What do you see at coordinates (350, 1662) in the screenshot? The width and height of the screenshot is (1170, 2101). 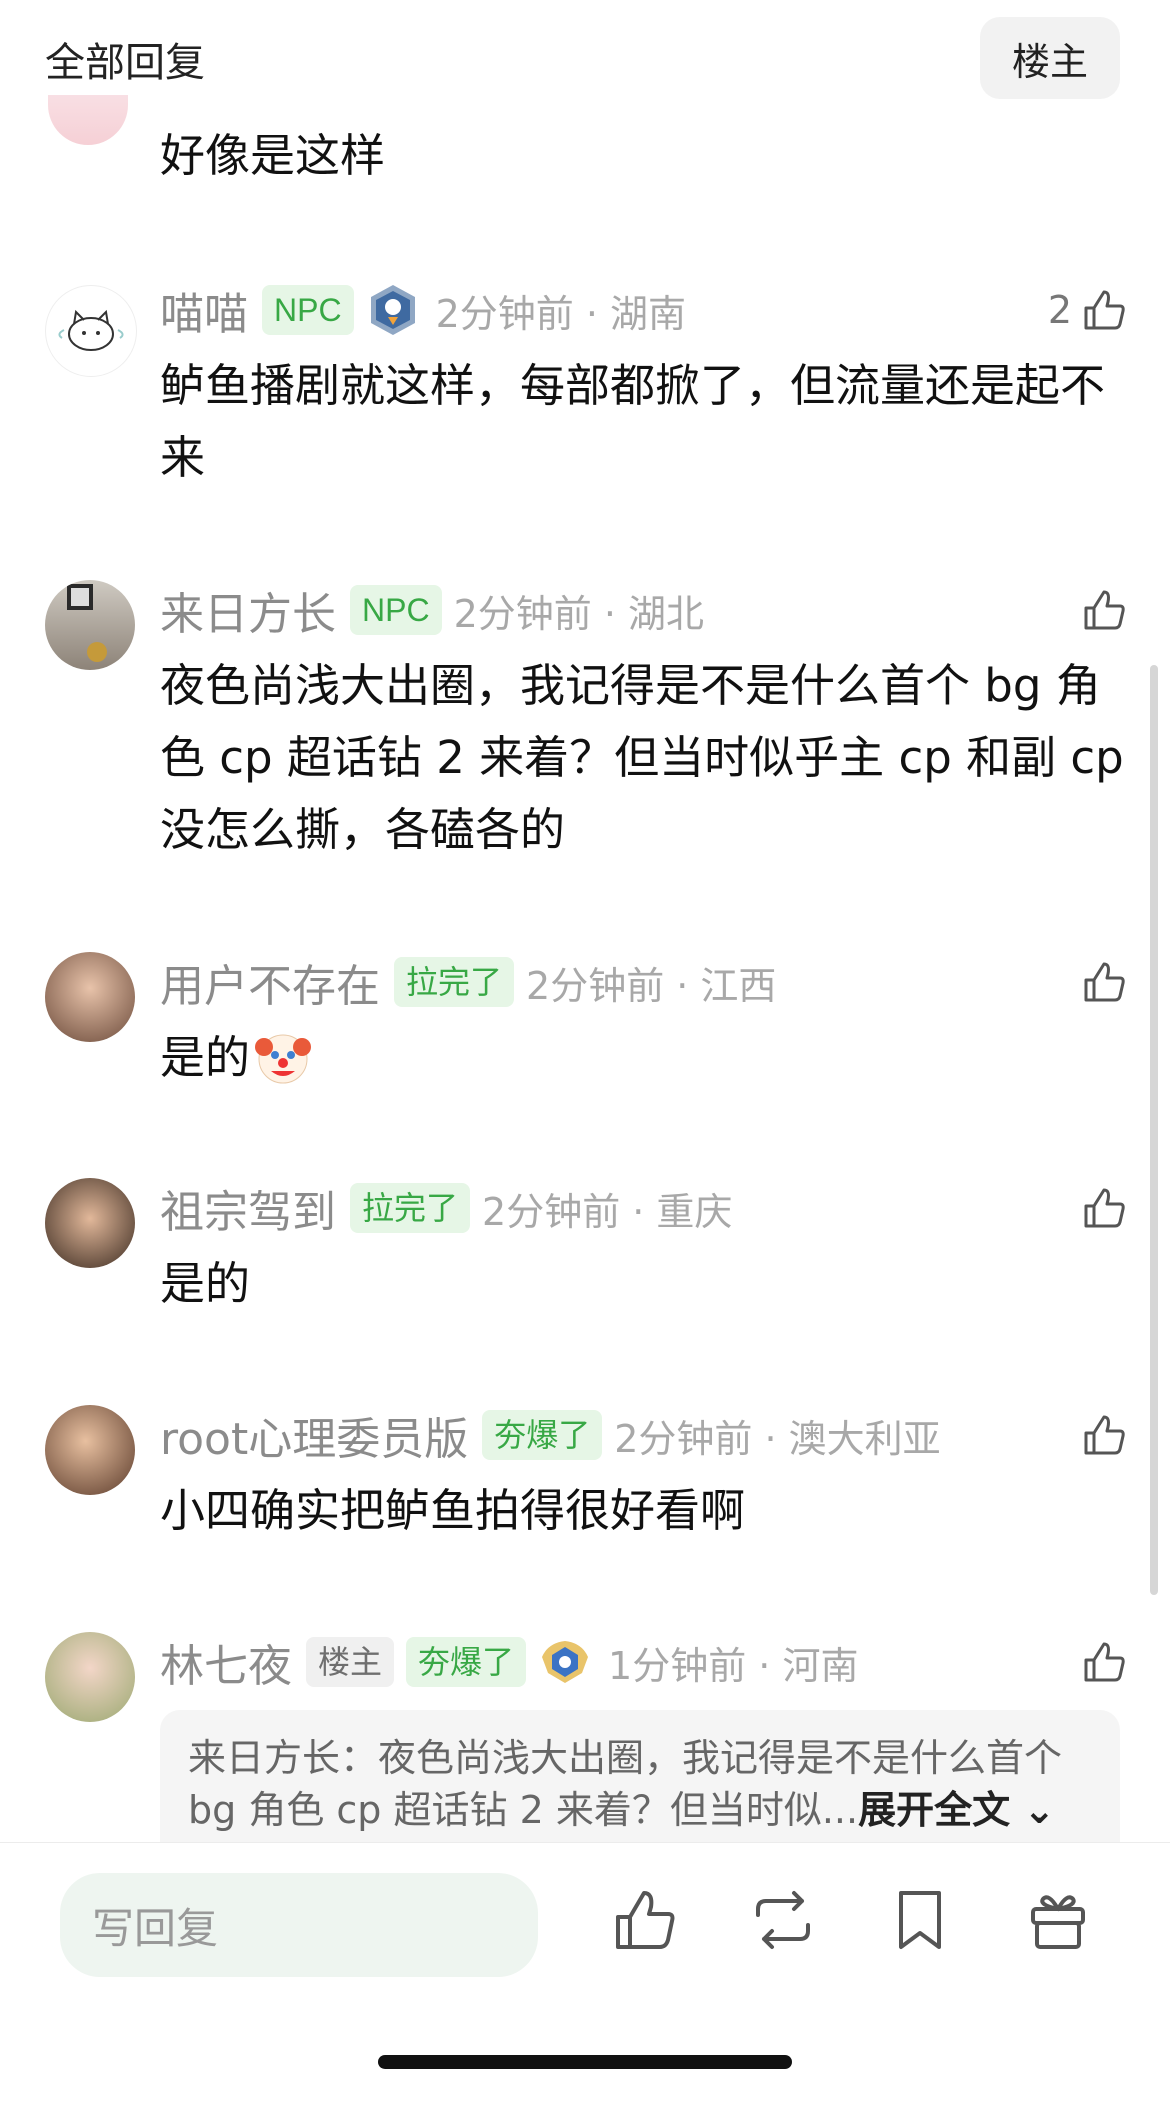 I see `owner-tag: 楼主` at bounding box center [350, 1662].